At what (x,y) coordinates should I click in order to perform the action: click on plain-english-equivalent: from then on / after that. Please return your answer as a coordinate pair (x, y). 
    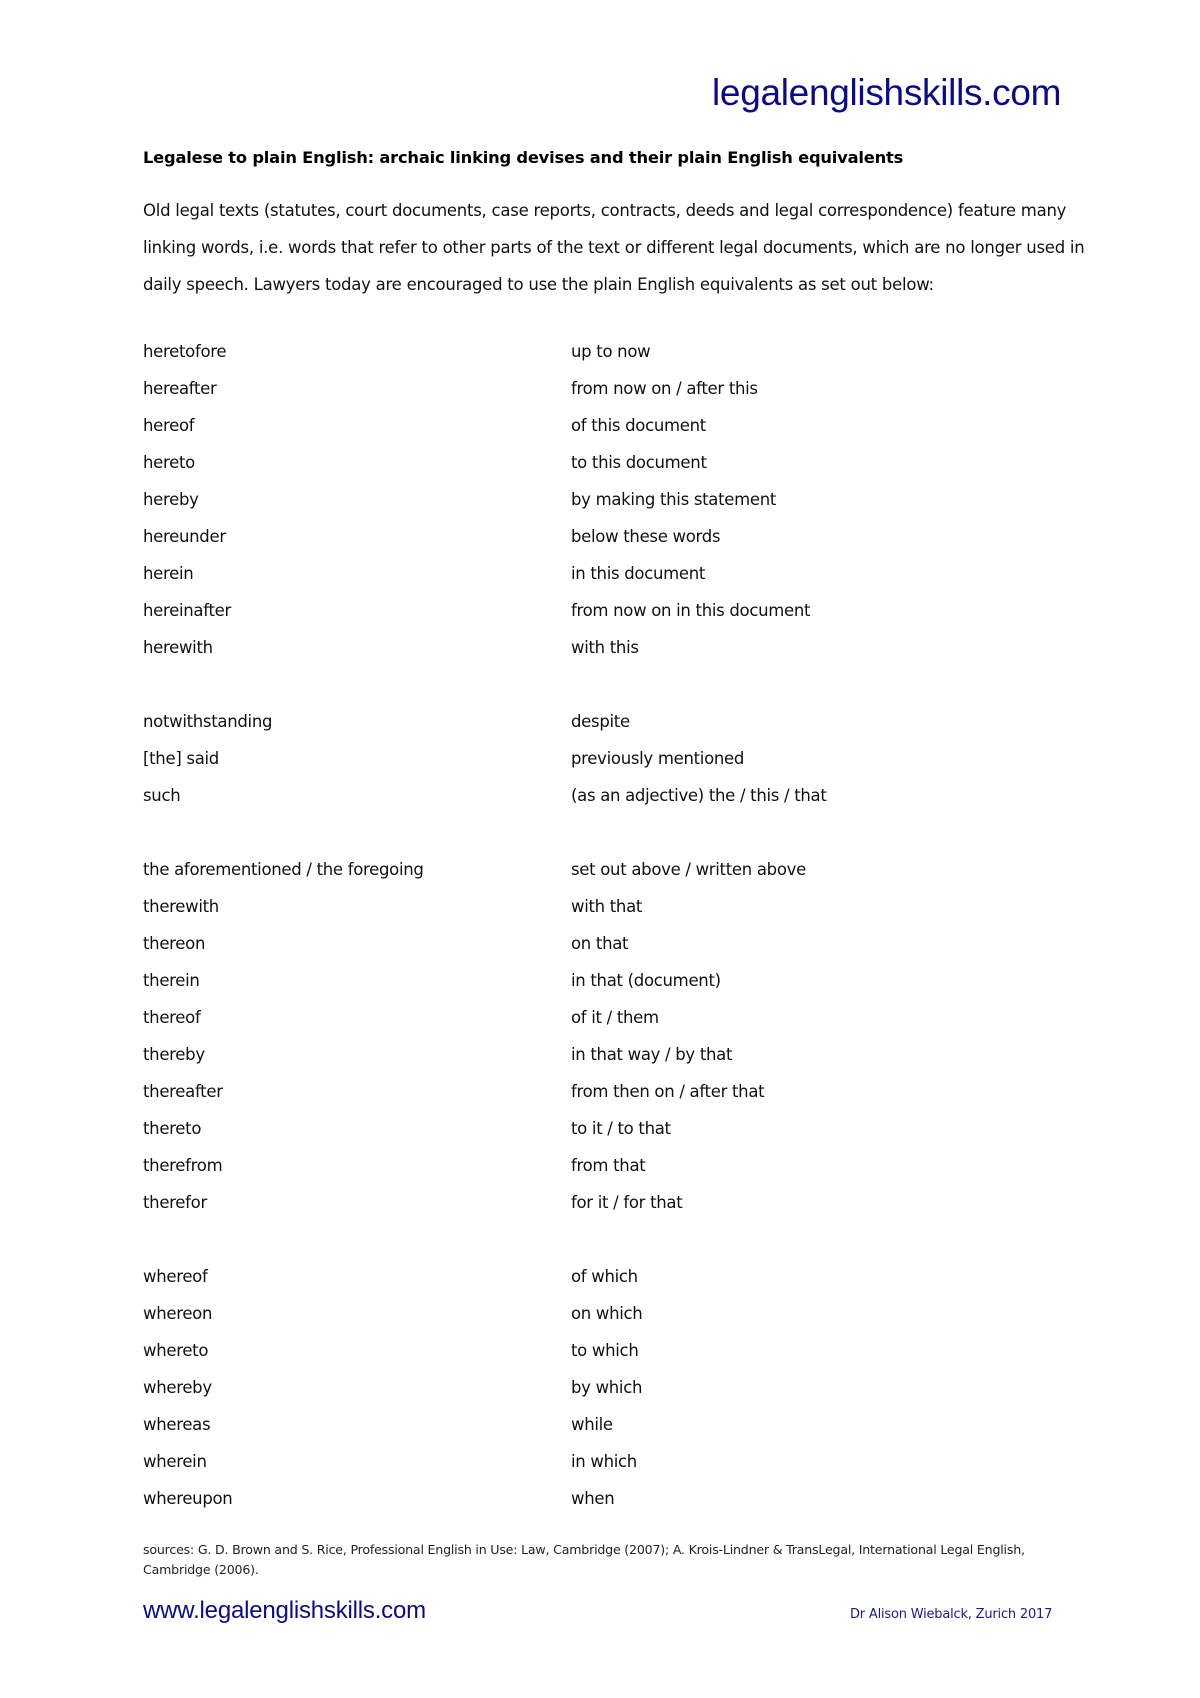
    Looking at the image, I should click on (668, 1091).